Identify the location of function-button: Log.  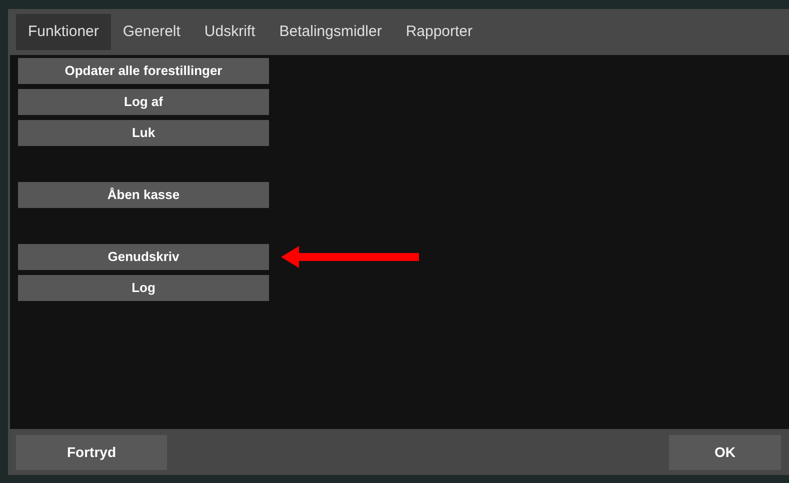
(143, 288).